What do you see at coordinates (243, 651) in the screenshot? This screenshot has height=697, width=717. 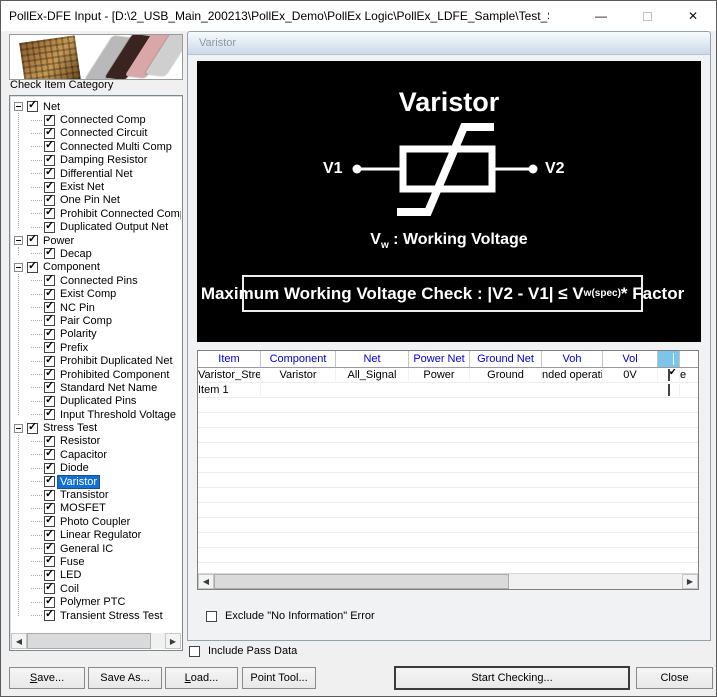 I see `include-pass-data-checkbox-row: Include Pass Data` at bounding box center [243, 651].